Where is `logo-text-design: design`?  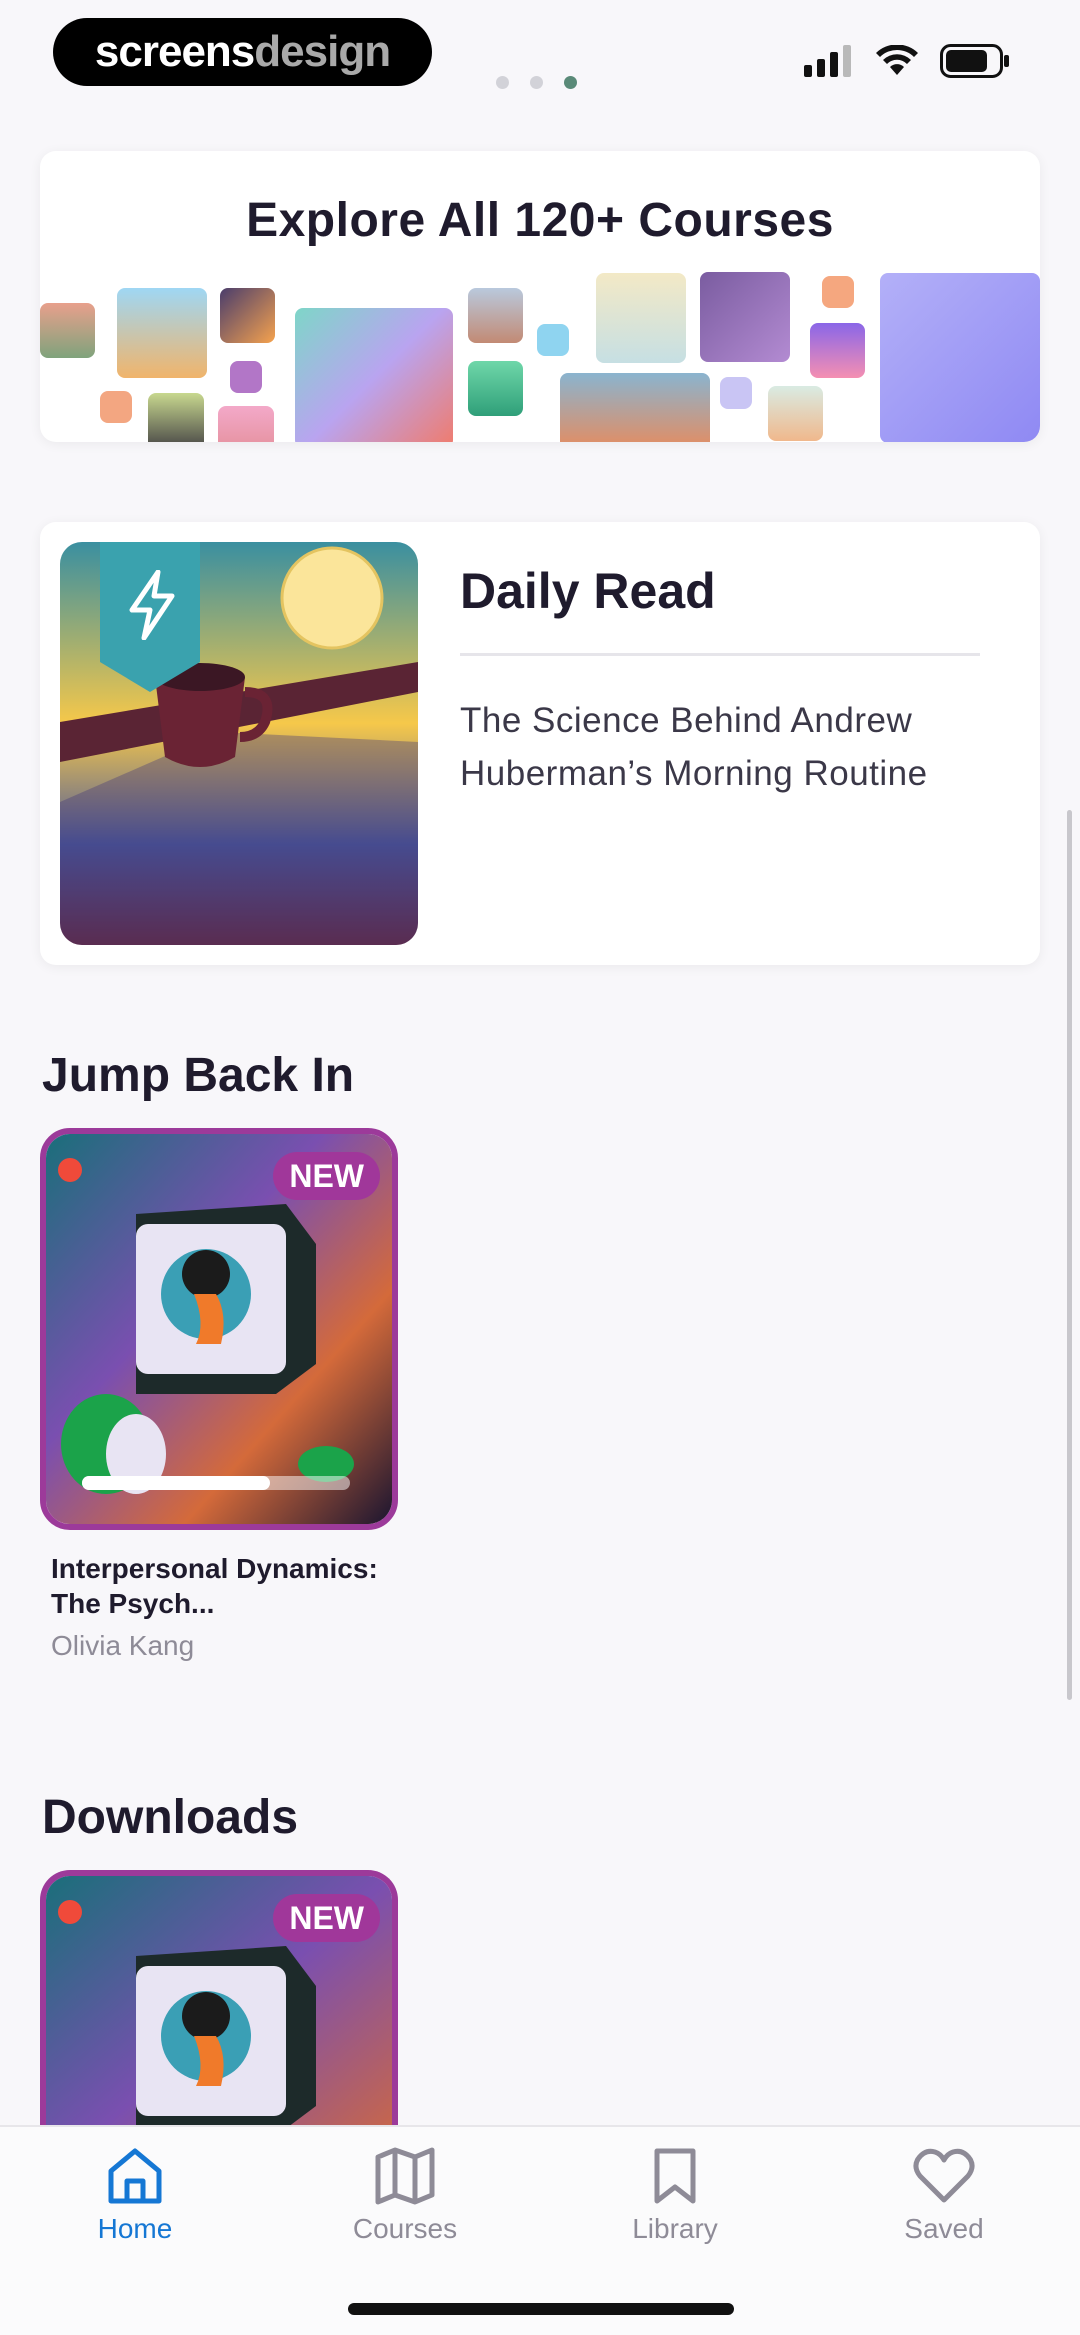
logo-text-design: design is located at coordinates (322, 51).